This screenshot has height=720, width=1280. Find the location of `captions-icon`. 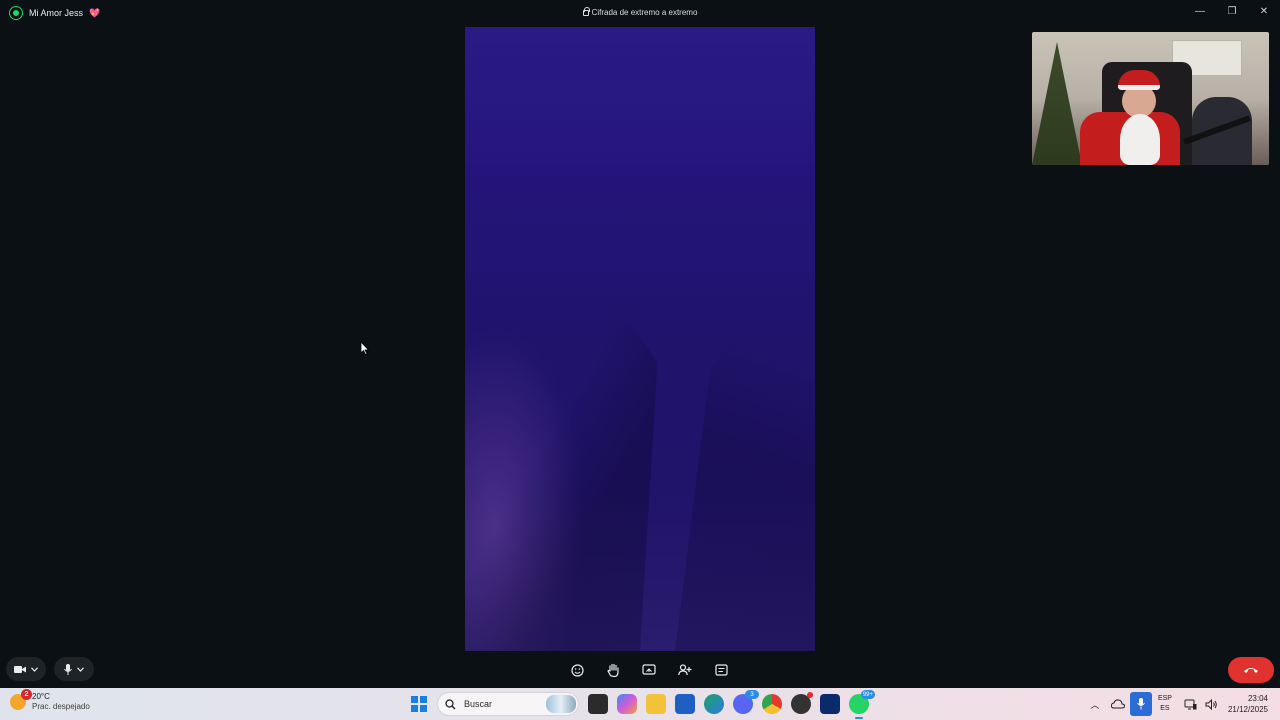

captions-icon is located at coordinates (721, 670).